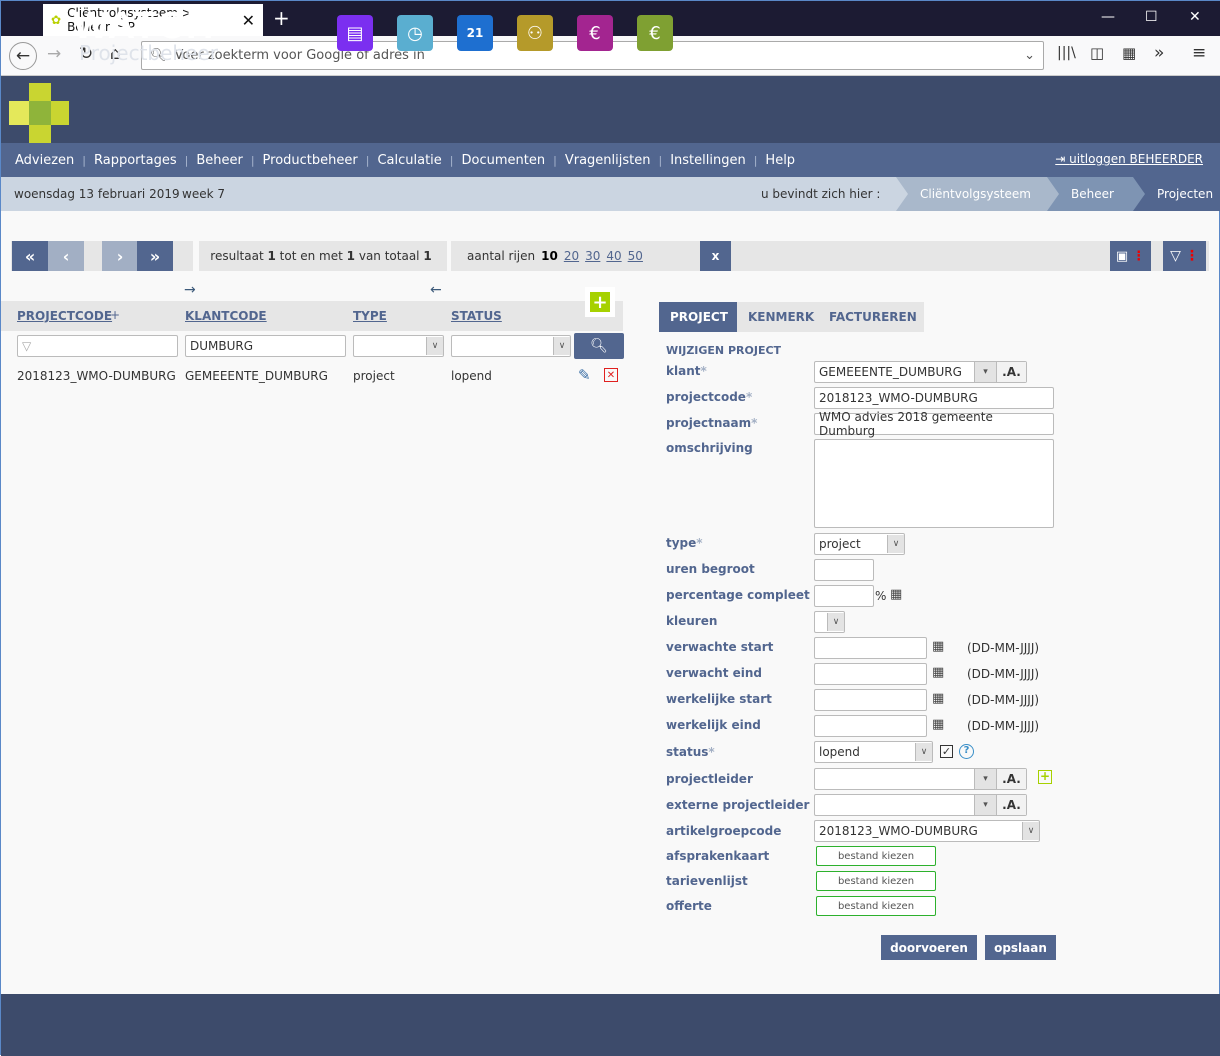 This screenshot has height=1056, width=1220. I want to click on menu-rapportages: Rapportages, so click(135, 160).